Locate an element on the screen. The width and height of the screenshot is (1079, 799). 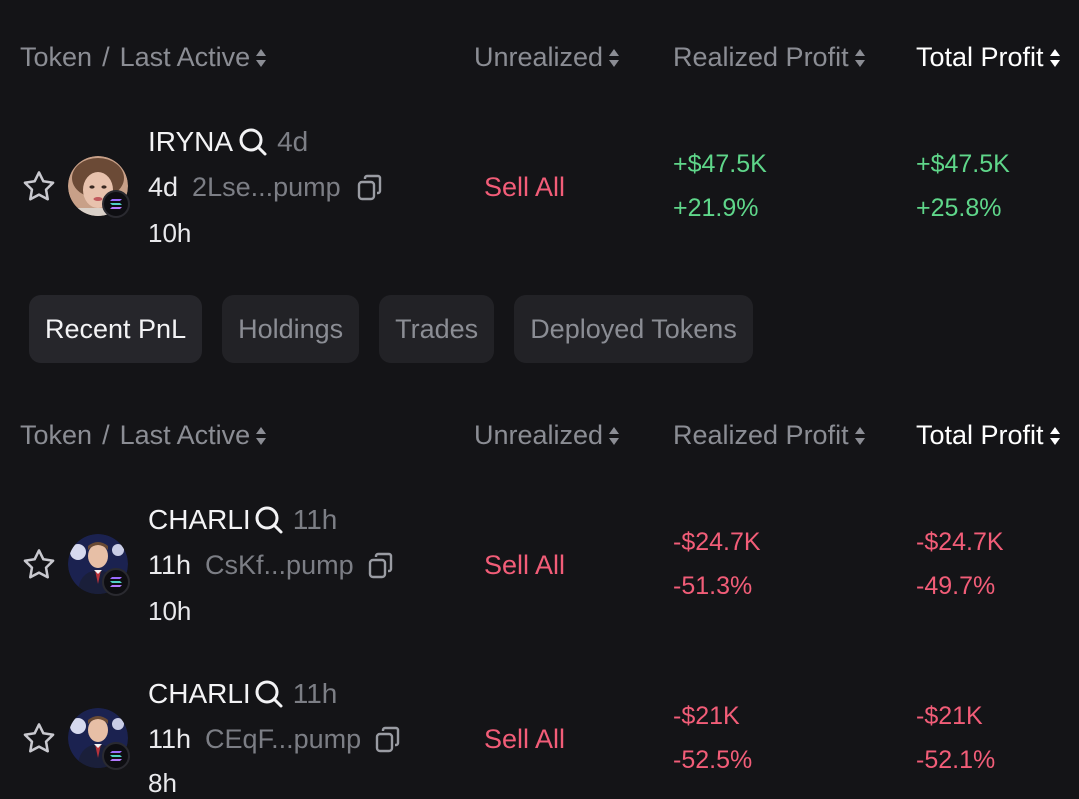
total-profit-percent: -52.1% is located at coordinates (956, 760).